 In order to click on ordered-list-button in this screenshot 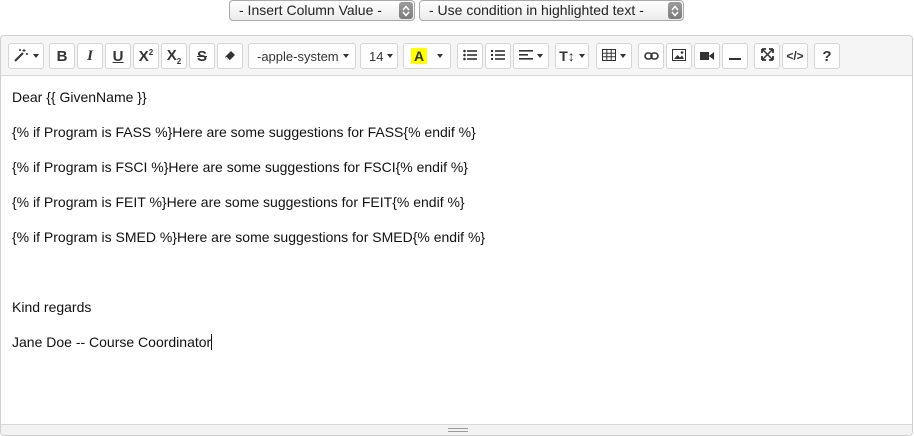, I will do `click(498, 56)`.